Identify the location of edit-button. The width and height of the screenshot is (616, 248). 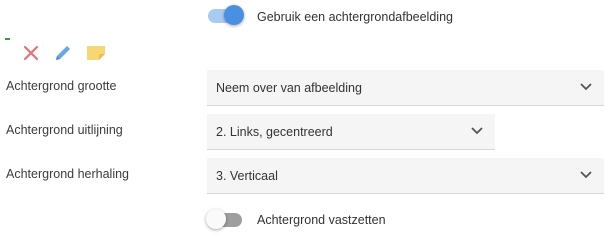
(63, 53).